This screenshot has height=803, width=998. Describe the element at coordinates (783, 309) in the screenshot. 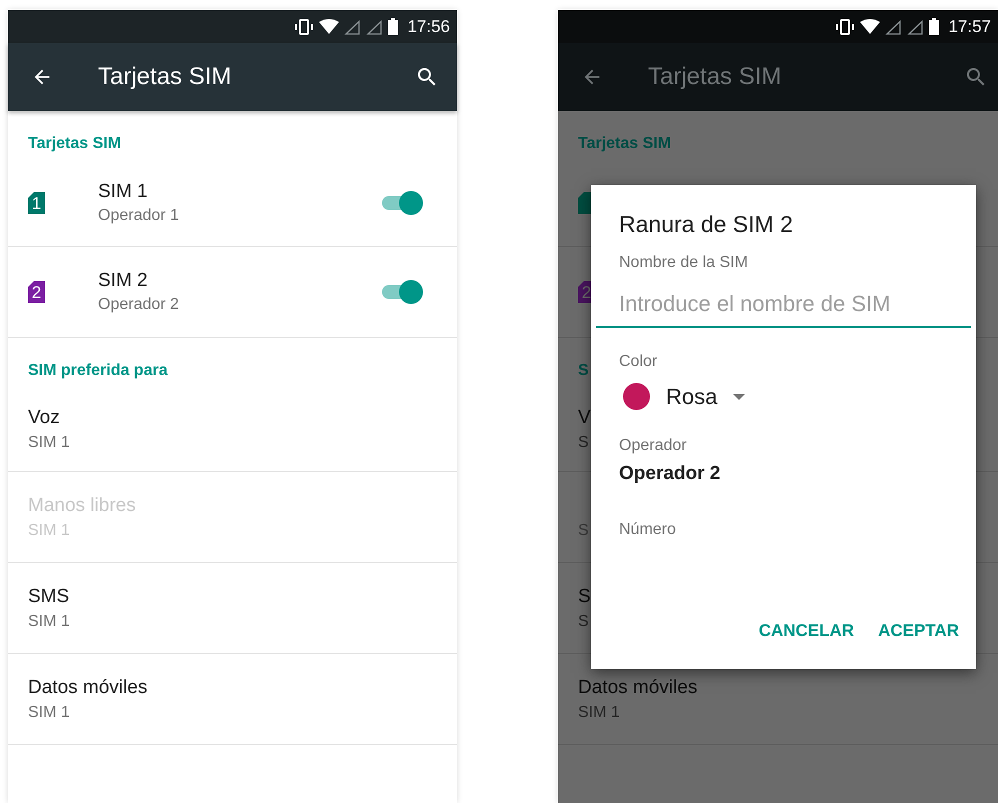

I see `sim-name-input-field: Introduce el nombre de SIM` at that location.